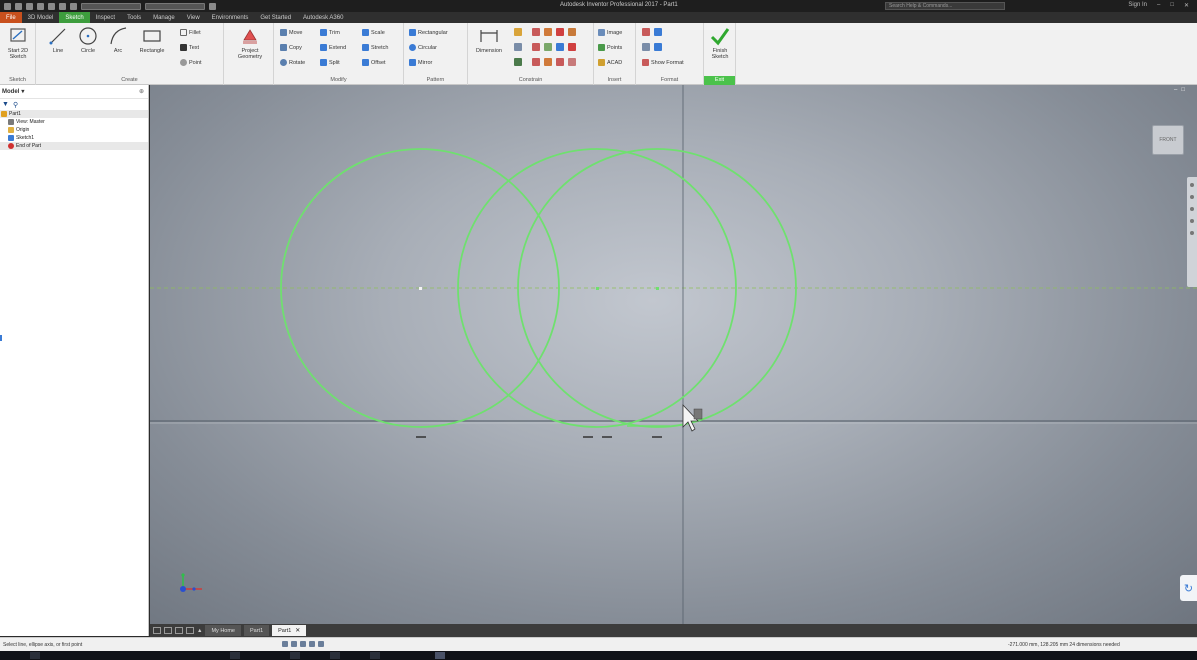  I want to click on chevron-down-icon: ▾, so click(22, 91).